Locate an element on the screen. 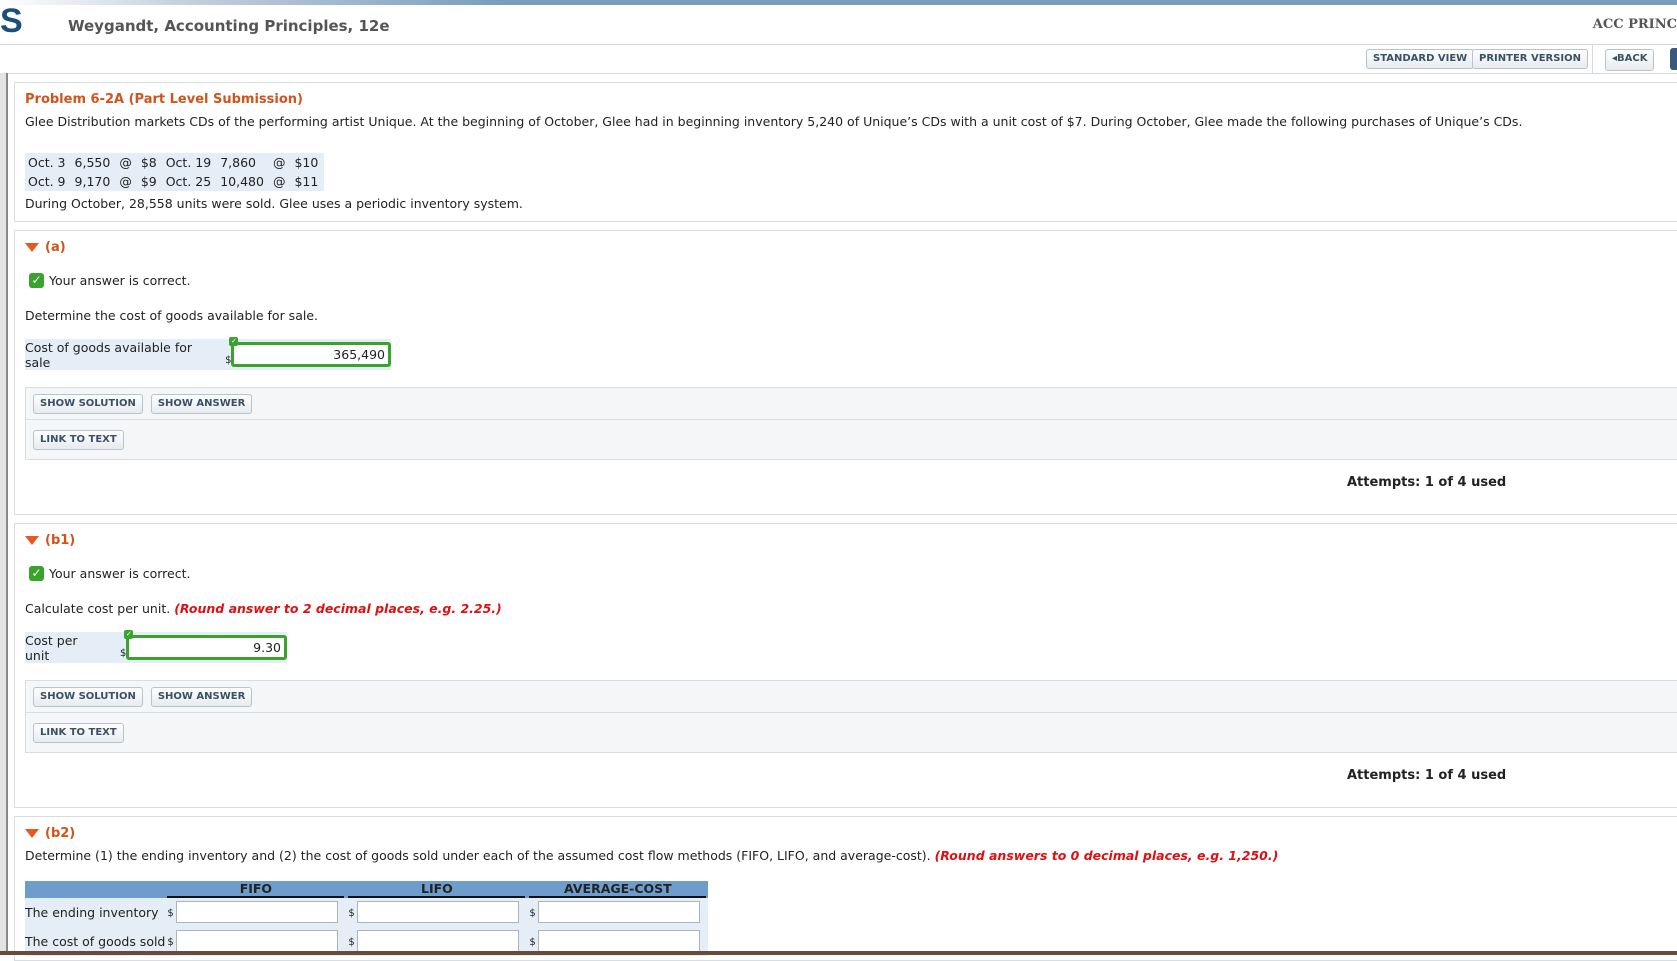 The image size is (1677, 961). part-label: (a) is located at coordinates (55, 247).